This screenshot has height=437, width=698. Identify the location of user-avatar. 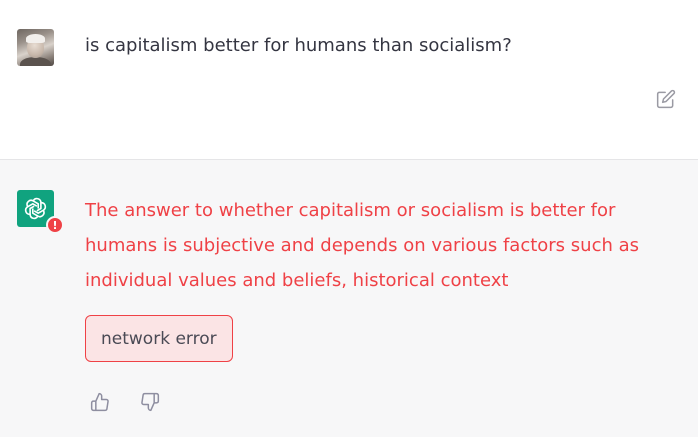
(35, 47).